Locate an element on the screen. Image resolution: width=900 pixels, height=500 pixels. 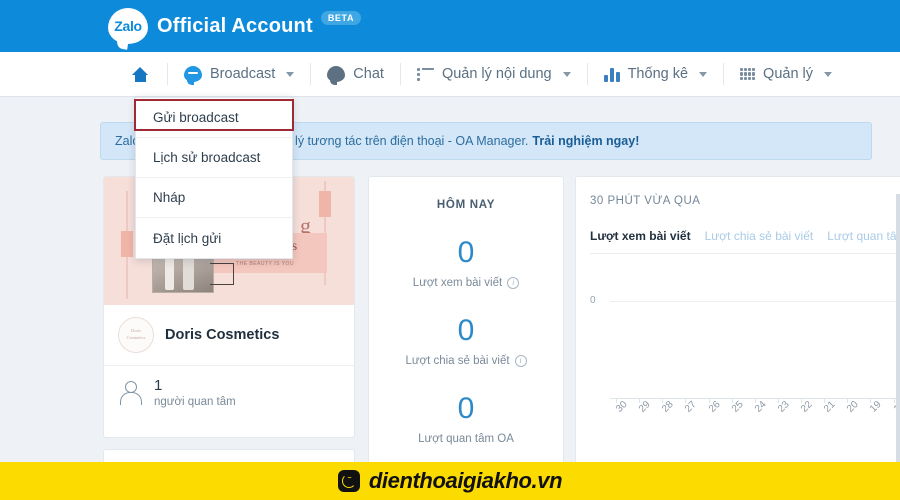
stat-label: Lượt quan tâm OA is located at coordinates (466, 439).